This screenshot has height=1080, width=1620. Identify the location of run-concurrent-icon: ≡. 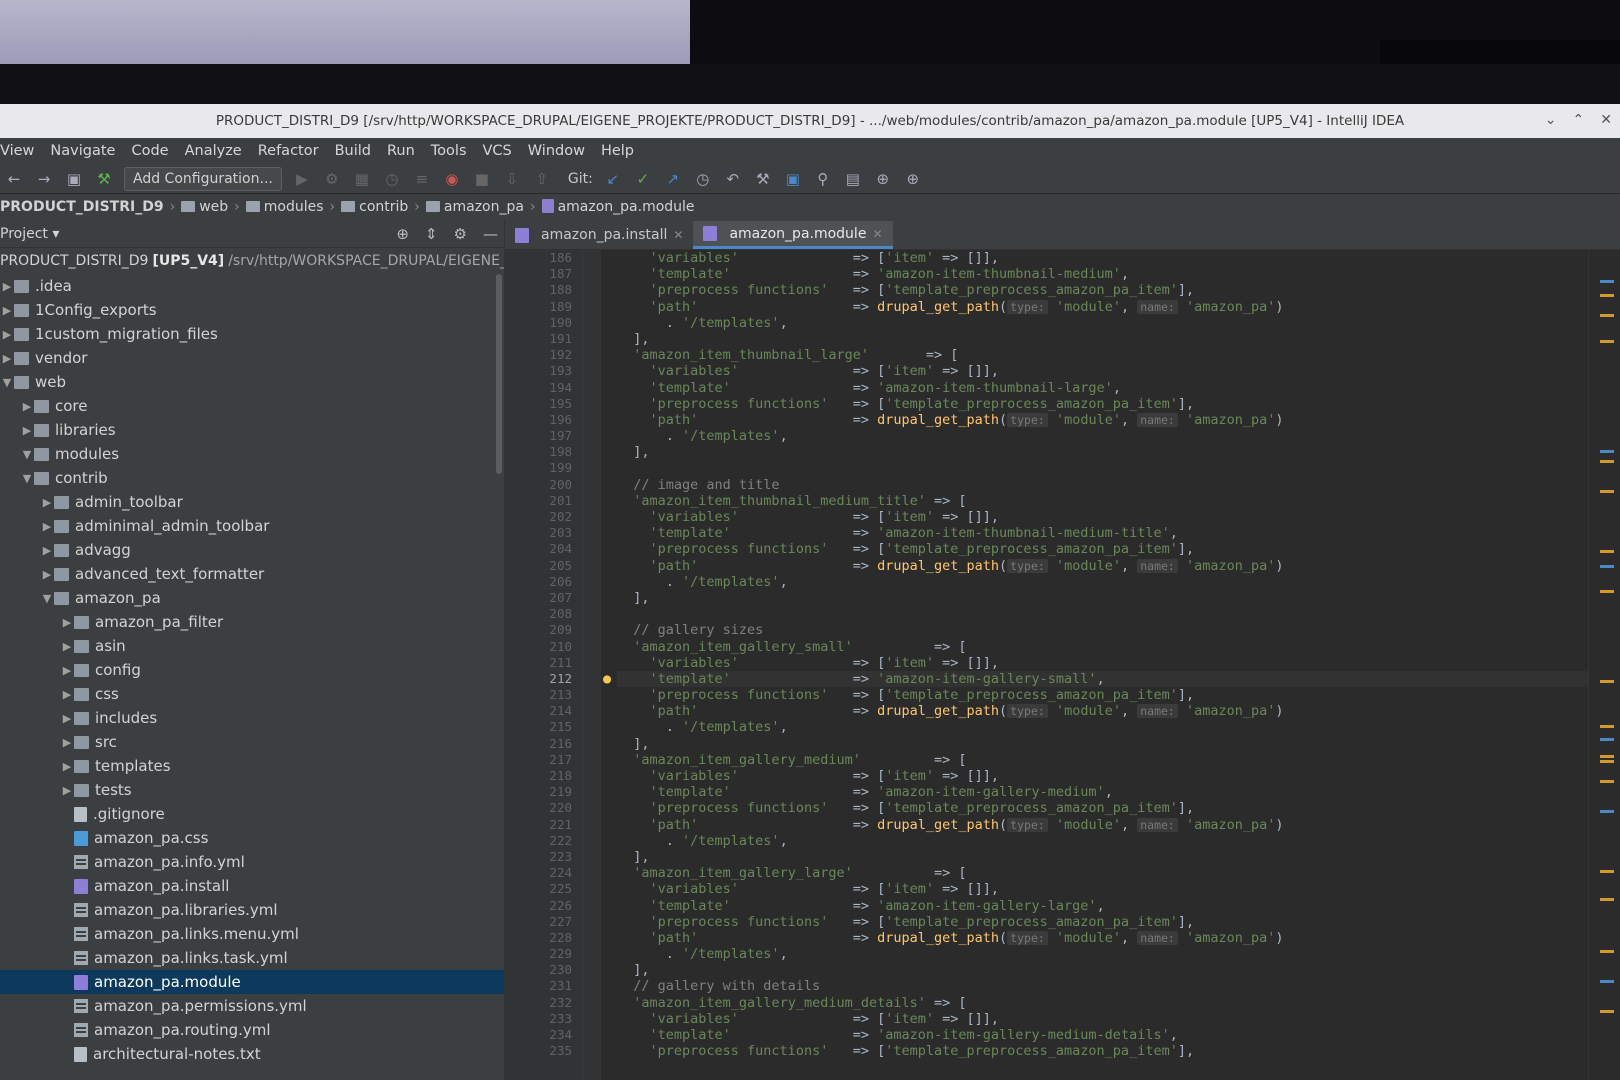
(422, 179).